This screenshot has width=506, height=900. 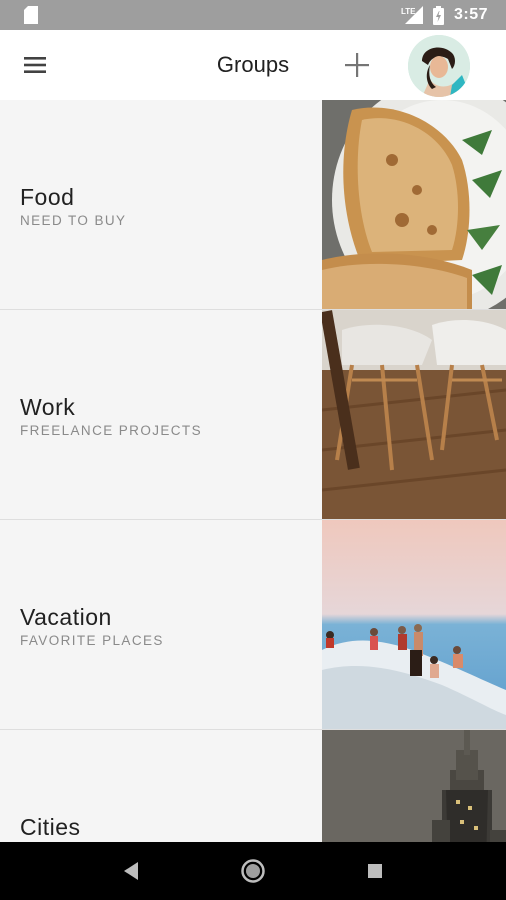 I want to click on status-bar: LTE 3:57, so click(x=253, y=15).